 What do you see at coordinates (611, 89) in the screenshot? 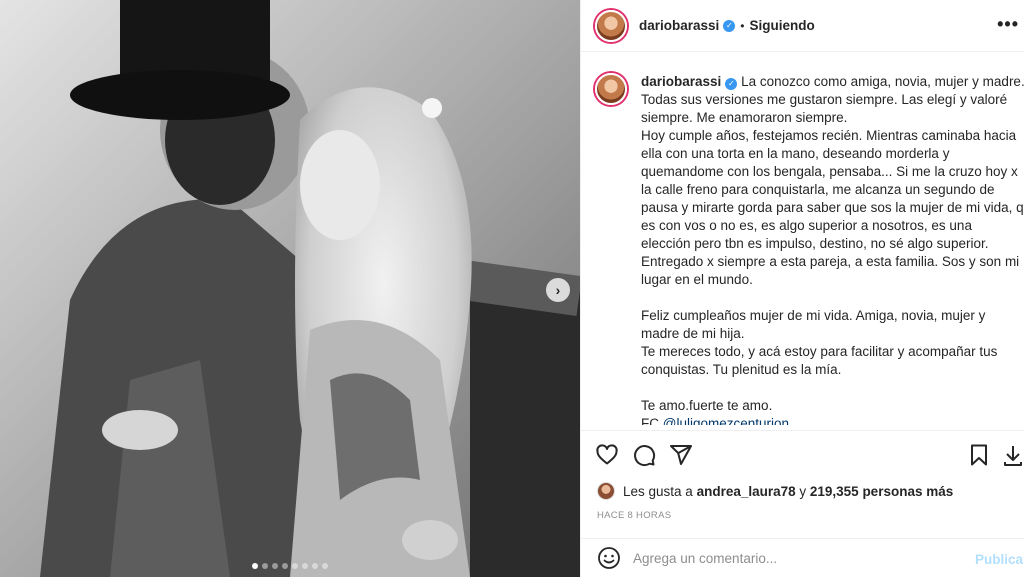
I see `caption-avatar` at bounding box center [611, 89].